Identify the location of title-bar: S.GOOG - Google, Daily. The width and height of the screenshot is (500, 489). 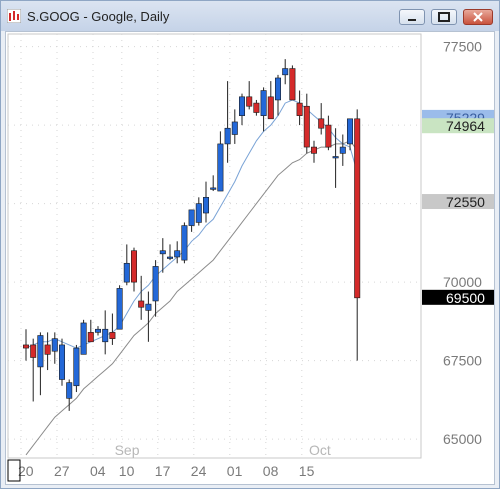
(250, 16).